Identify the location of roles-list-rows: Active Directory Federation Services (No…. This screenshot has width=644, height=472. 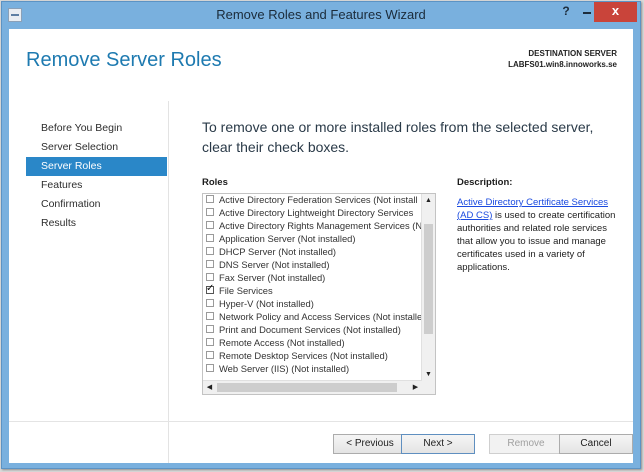
(312, 284).